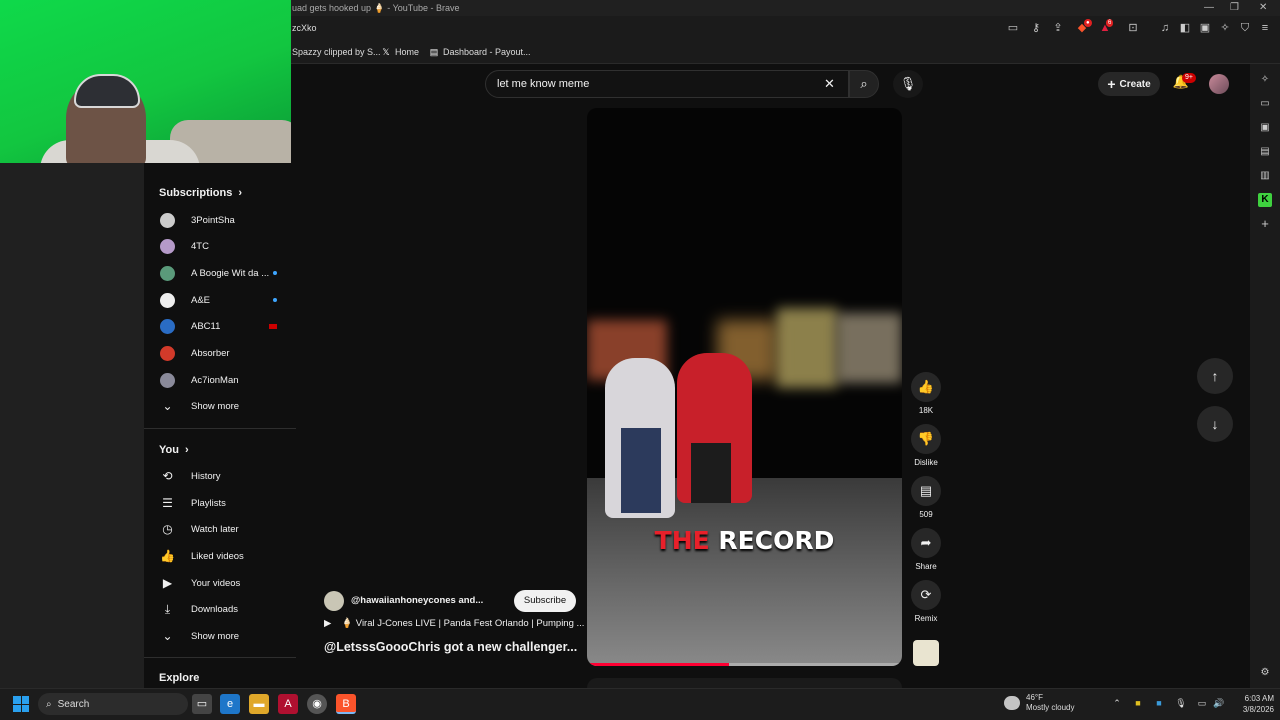 The width and height of the screenshot is (1280, 720). I want to click on sidebar-item-history: ⟲ History, so click(220, 476).